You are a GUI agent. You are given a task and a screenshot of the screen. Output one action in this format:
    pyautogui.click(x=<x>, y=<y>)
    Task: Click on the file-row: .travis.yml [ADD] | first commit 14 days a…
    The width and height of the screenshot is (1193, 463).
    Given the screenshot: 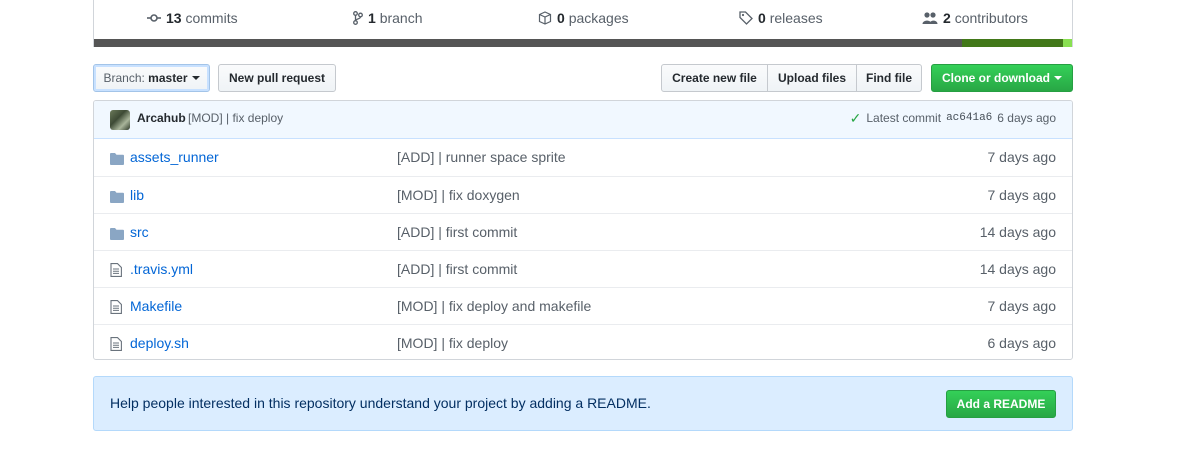 What is the action you would take?
    pyautogui.click(x=583, y=268)
    